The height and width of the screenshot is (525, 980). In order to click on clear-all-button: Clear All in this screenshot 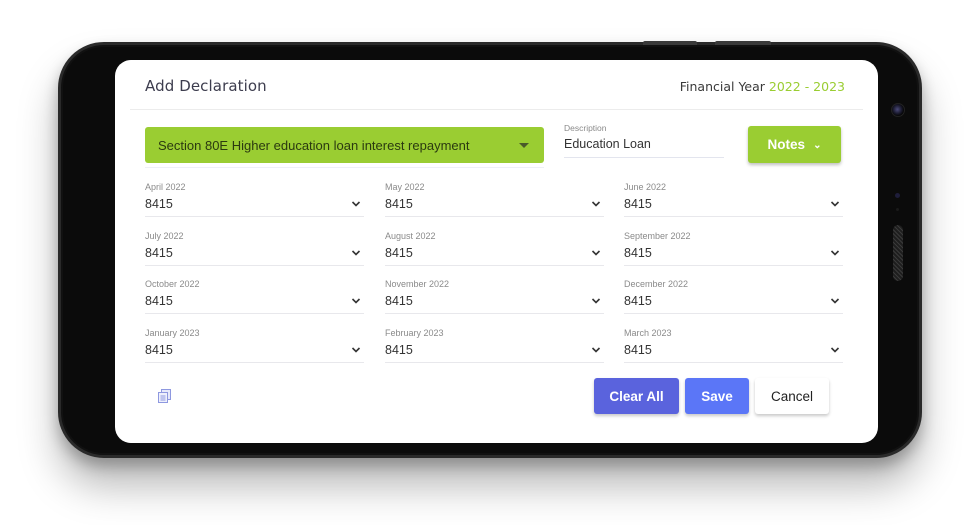, I will do `click(636, 396)`.